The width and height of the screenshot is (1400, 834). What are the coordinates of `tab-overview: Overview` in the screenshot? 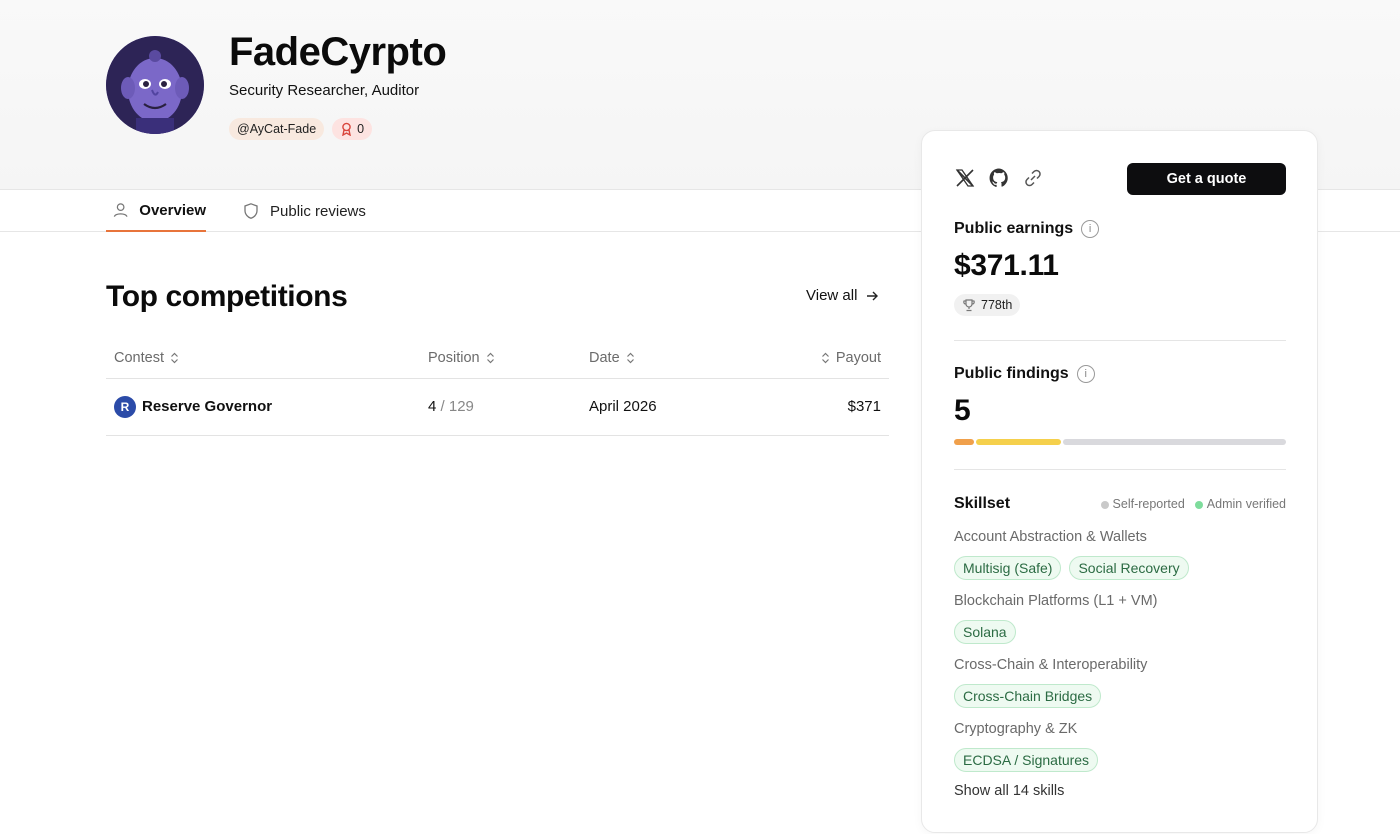 It's located at (156, 211).